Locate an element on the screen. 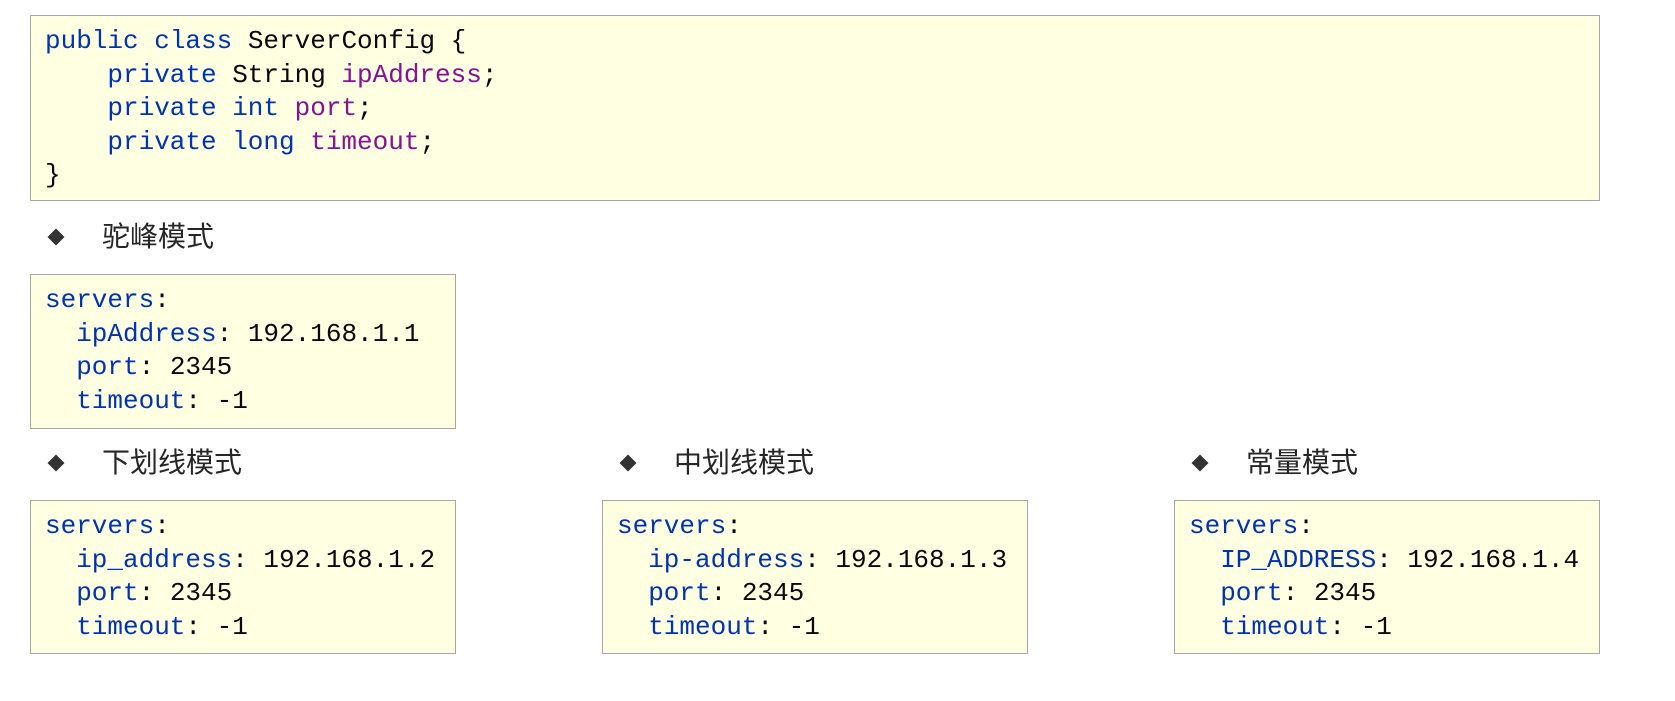 The width and height of the screenshot is (1675, 701). yaml-key: ip-address is located at coordinates (726, 559).